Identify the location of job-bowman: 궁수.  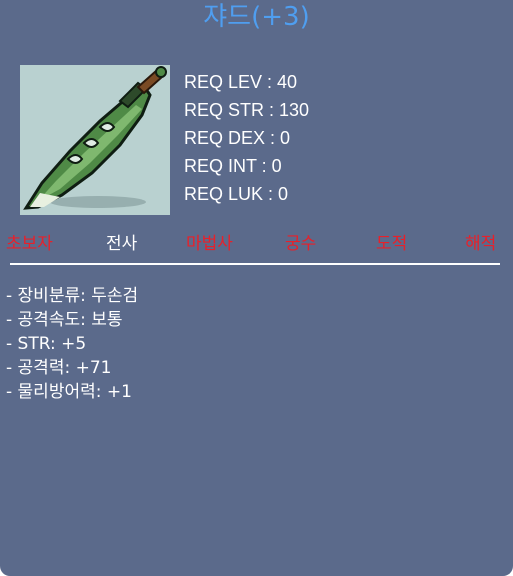
(301, 244).